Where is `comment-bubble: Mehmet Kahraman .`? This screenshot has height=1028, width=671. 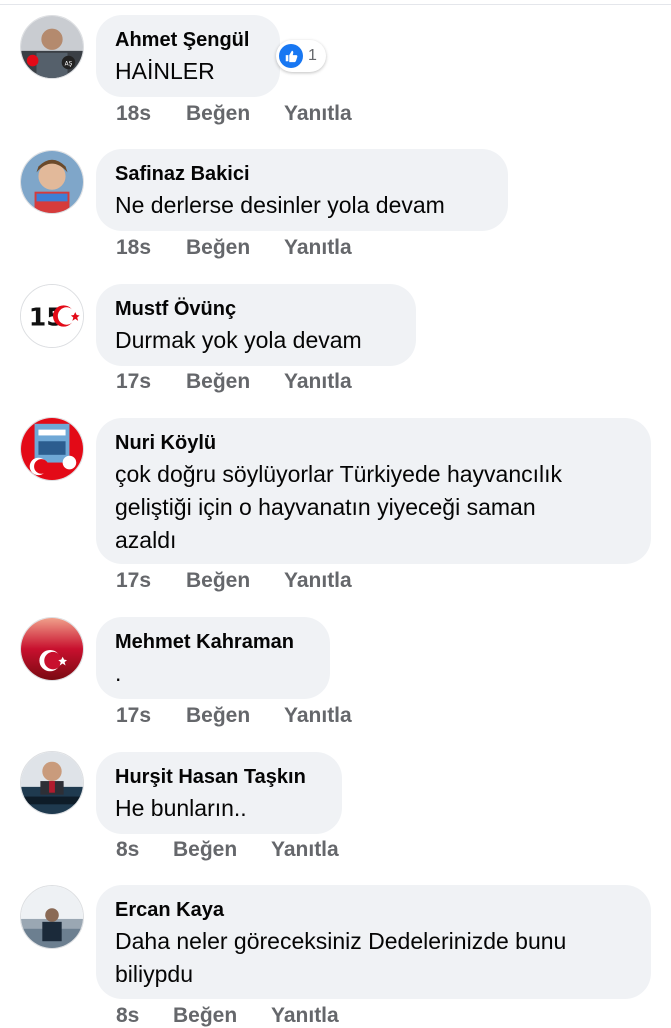 comment-bubble: Mehmet Kahraman . is located at coordinates (213, 658).